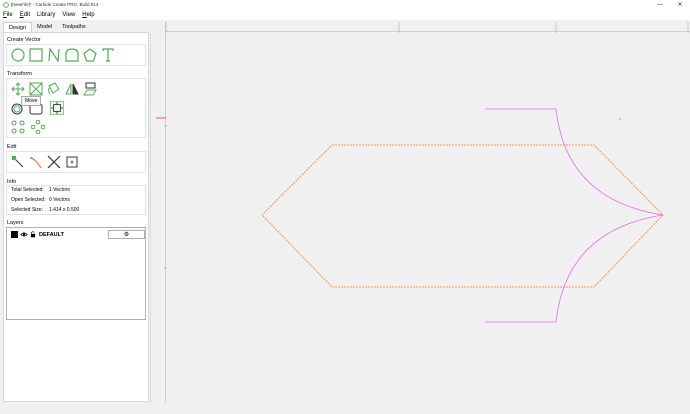  I want to click on tab-toolpaths: Toolpaths, so click(74, 27).